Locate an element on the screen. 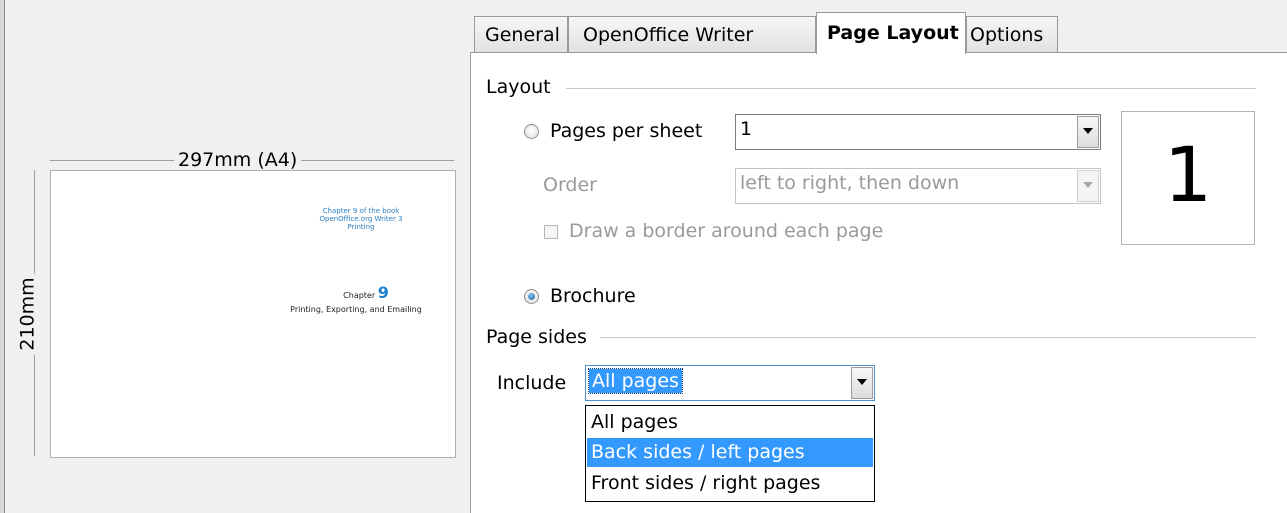 The height and width of the screenshot is (513, 1287). thumbnail-chapter-number: 9 is located at coordinates (383, 292).